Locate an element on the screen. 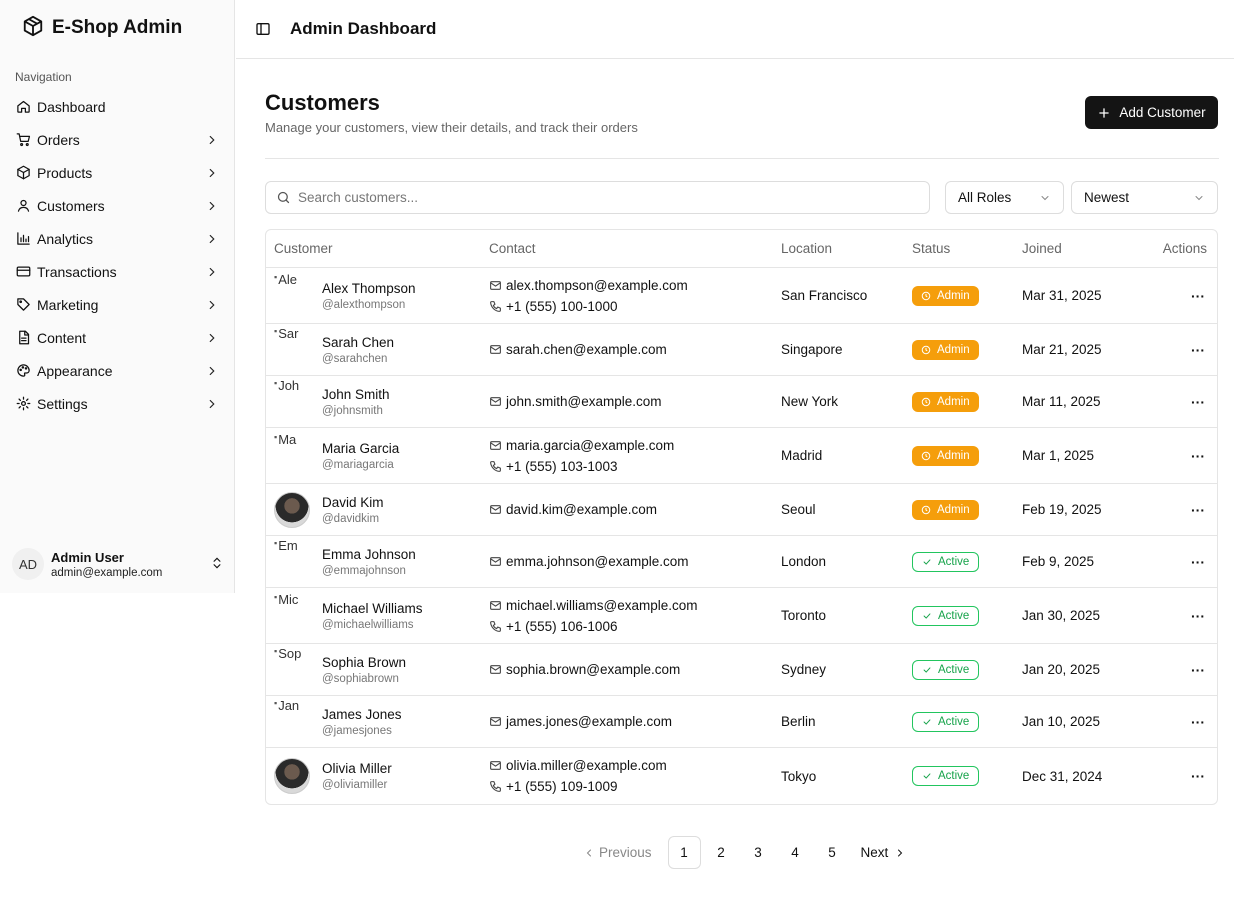  search-icon is located at coordinates (283, 197).